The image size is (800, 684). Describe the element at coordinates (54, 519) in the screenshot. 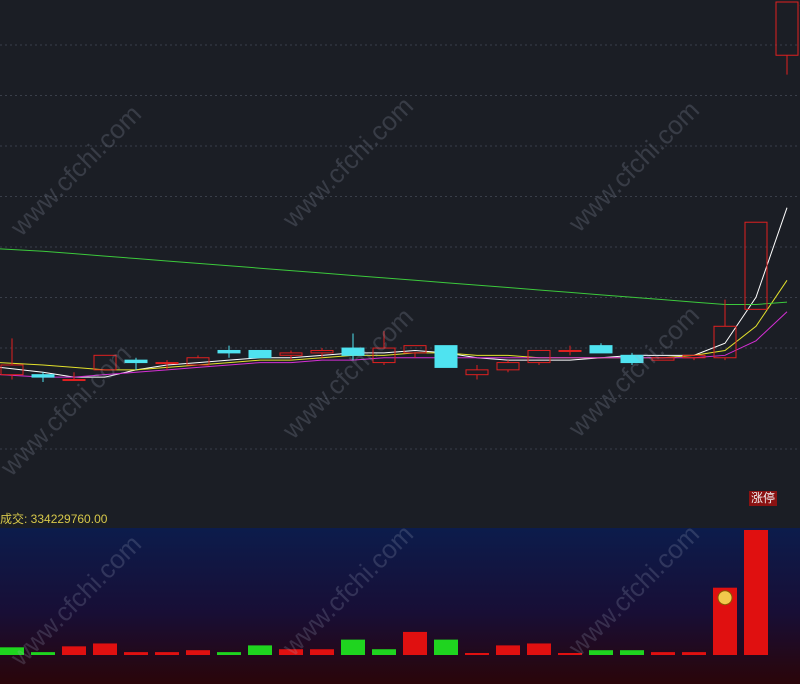

I see `volume-label: 成交: 334229760.00` at that location.